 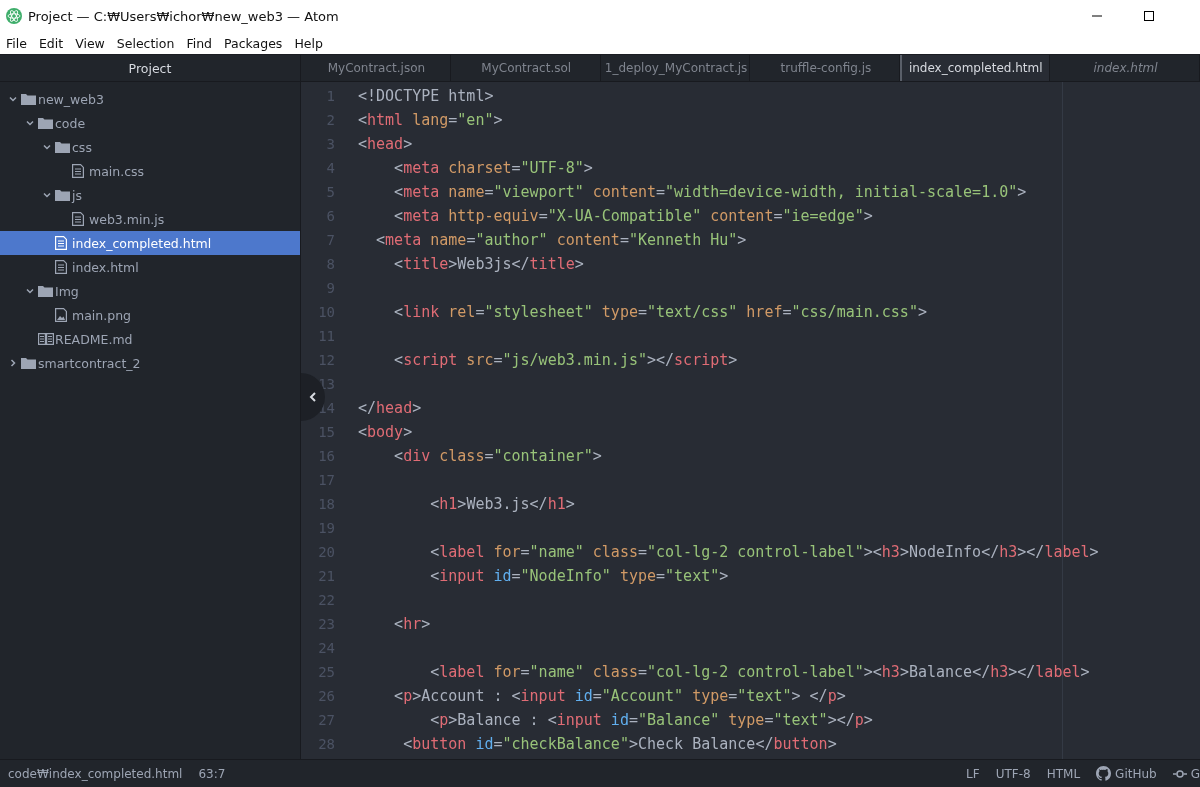 What do you see at coordinates (150, 147) in the screenshot?
I see `tree-item: css` at bounding box center [150, 147].